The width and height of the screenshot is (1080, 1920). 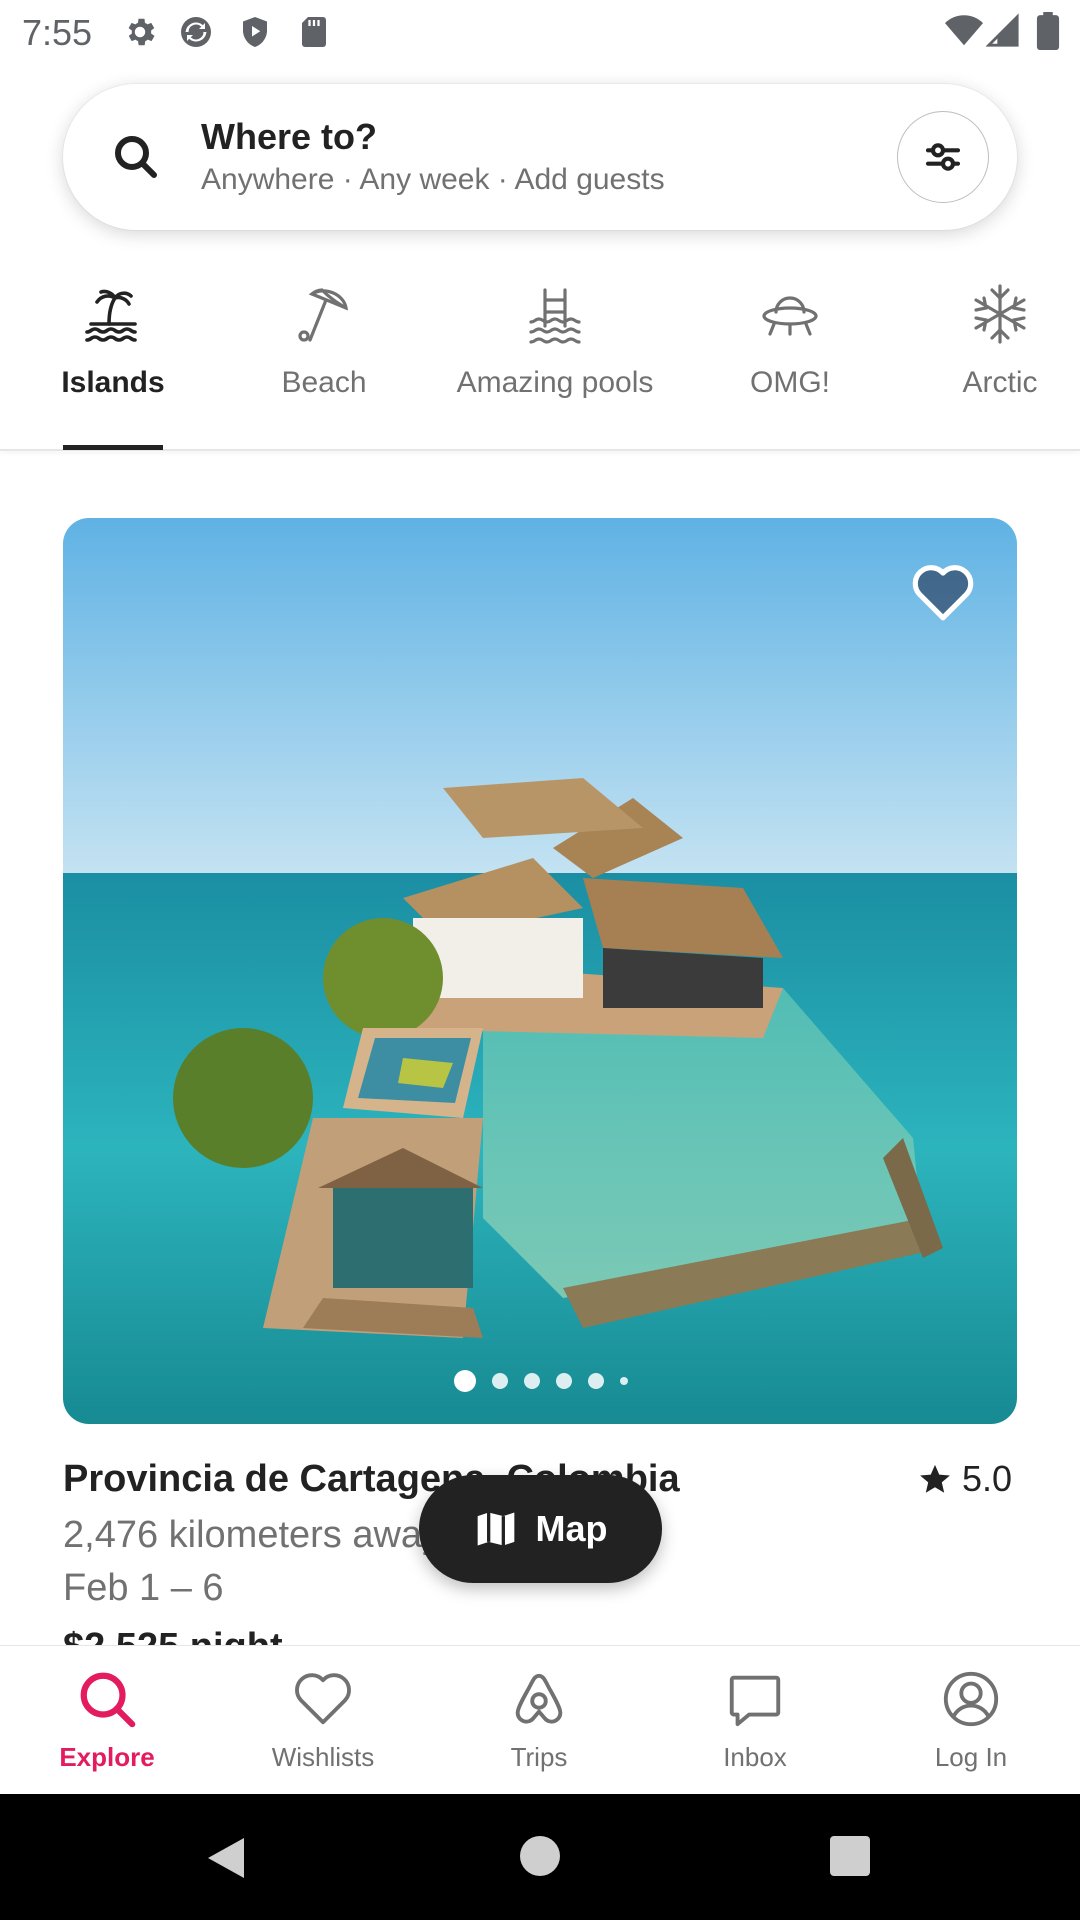 What do you see at coordinates (314, 32) in the screenshot?
I see `sd-card-icon` at bounding box center [314, 32].